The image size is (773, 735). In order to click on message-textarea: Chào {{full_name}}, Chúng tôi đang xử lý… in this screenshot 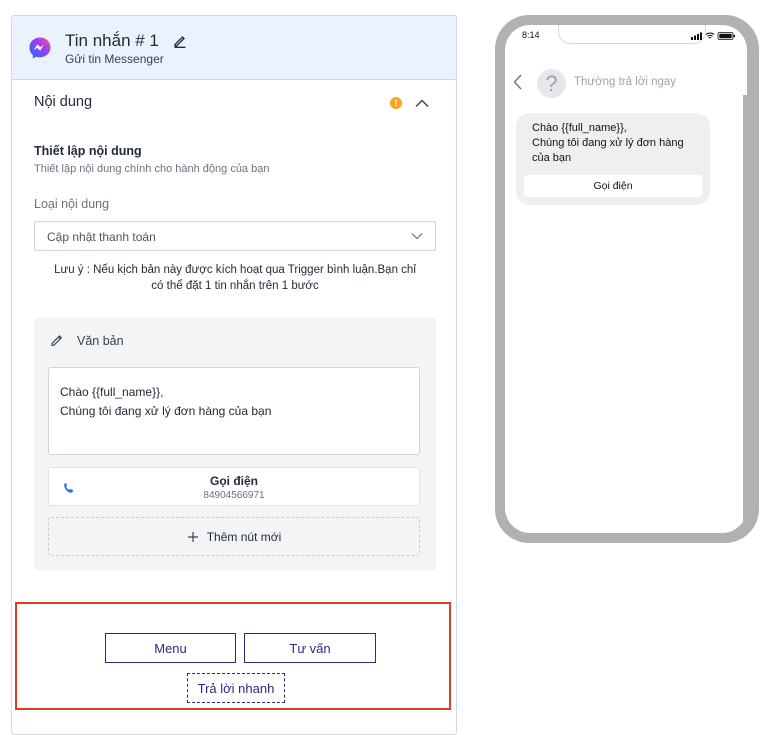, I will do `click(234, 411)`.